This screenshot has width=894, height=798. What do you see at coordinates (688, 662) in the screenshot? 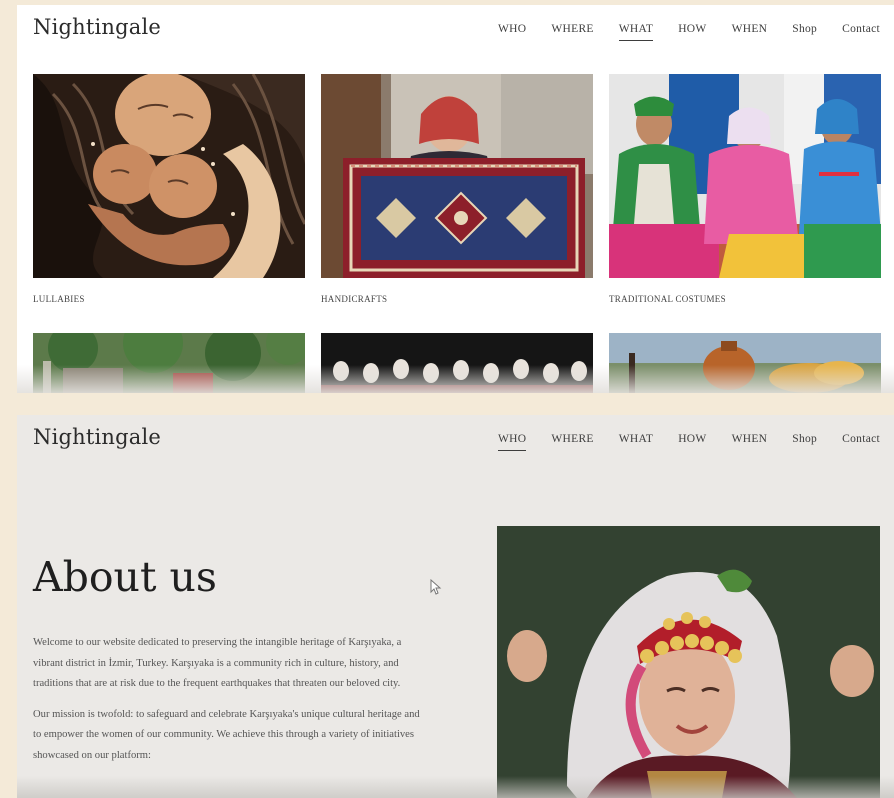
I see `dancer-in-traditional-headdress-photo-icon` at bounding box center [688, 662].